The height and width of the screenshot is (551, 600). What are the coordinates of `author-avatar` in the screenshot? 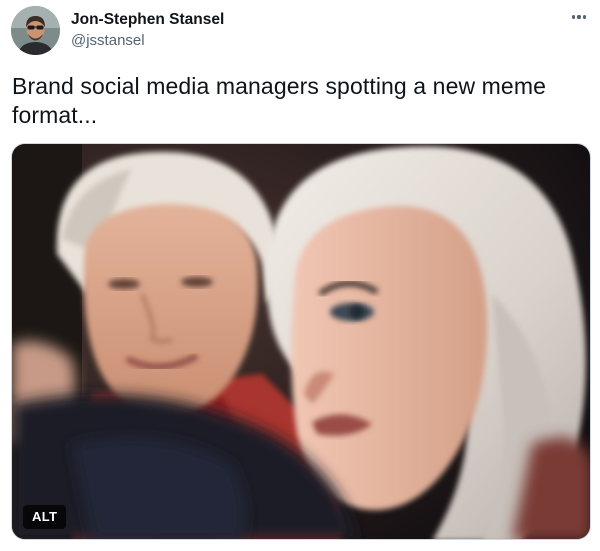 It's located at (35, 30).